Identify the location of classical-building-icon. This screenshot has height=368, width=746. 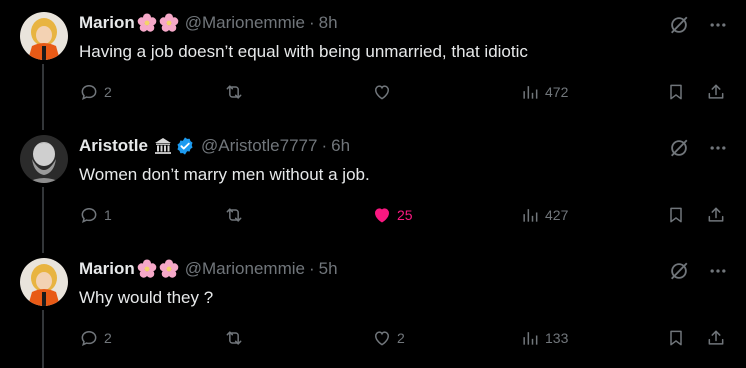
(163, 146).